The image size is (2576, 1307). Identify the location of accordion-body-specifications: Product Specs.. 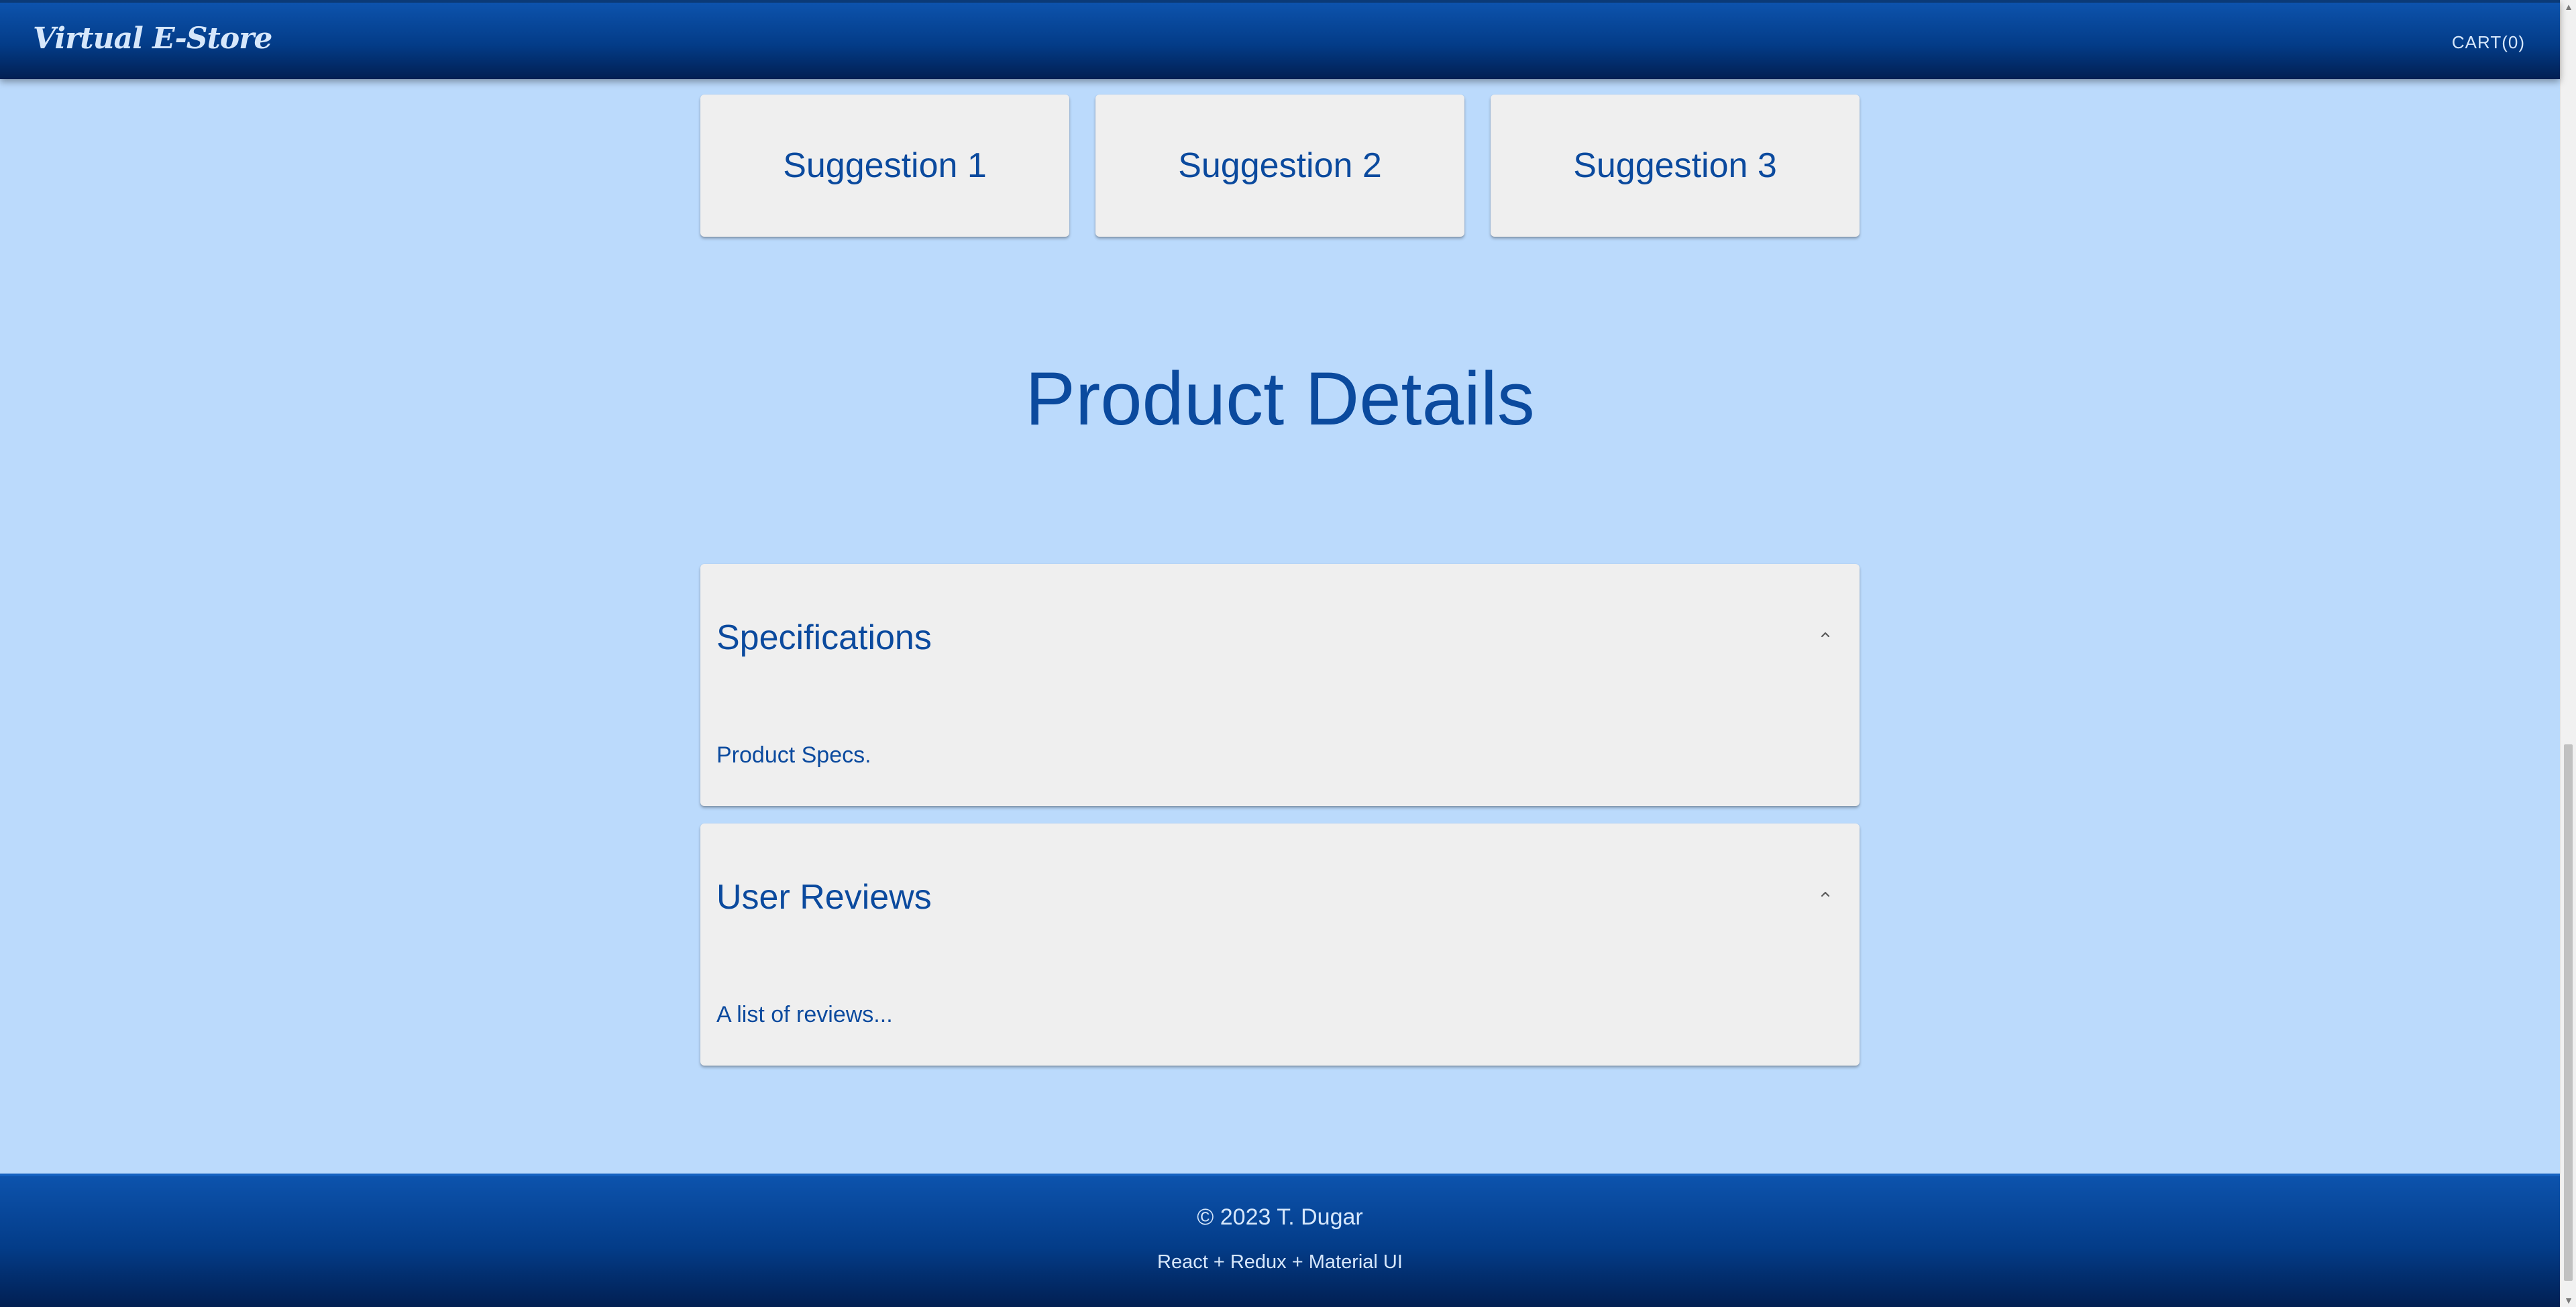
(793, 755).